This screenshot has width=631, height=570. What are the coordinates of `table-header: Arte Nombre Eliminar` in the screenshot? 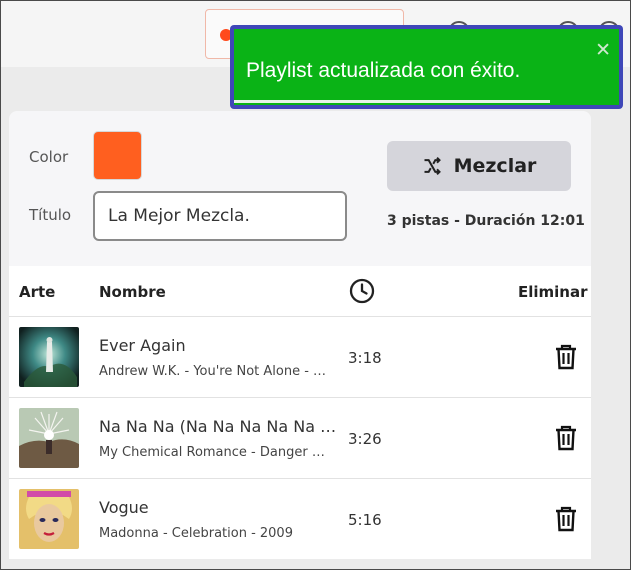 It's located at (300, 291).